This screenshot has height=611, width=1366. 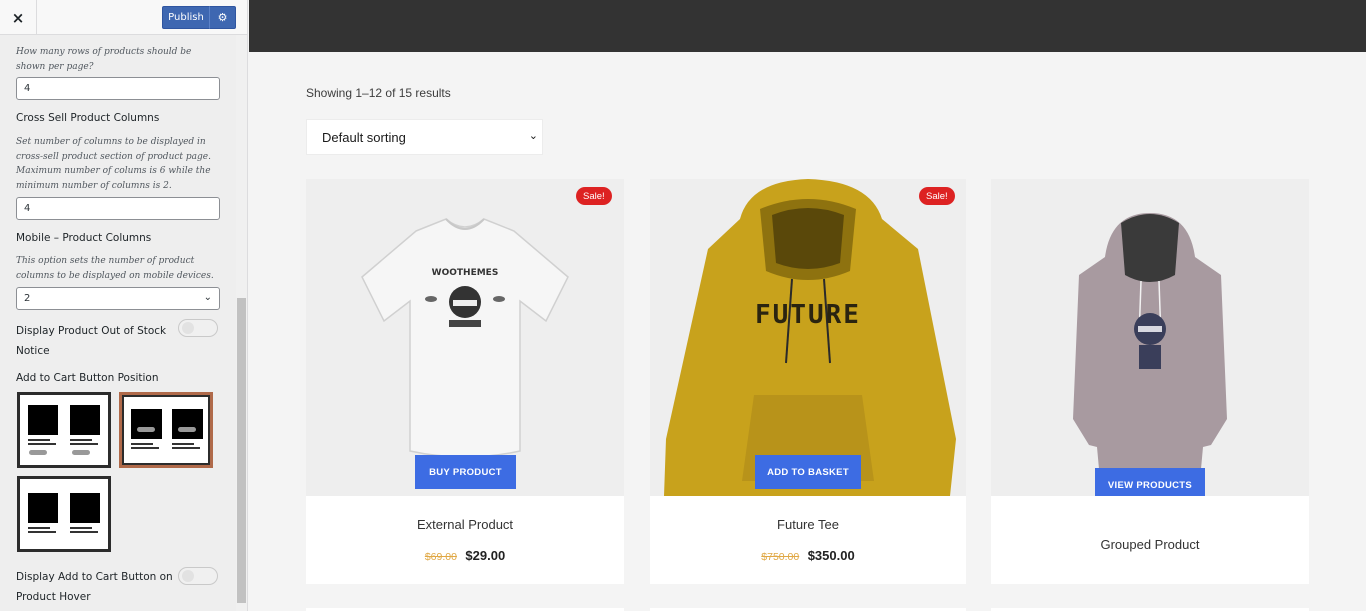 I want to click on white-tshirt-image: WOOTHEMES, so click(x=465, y=338).